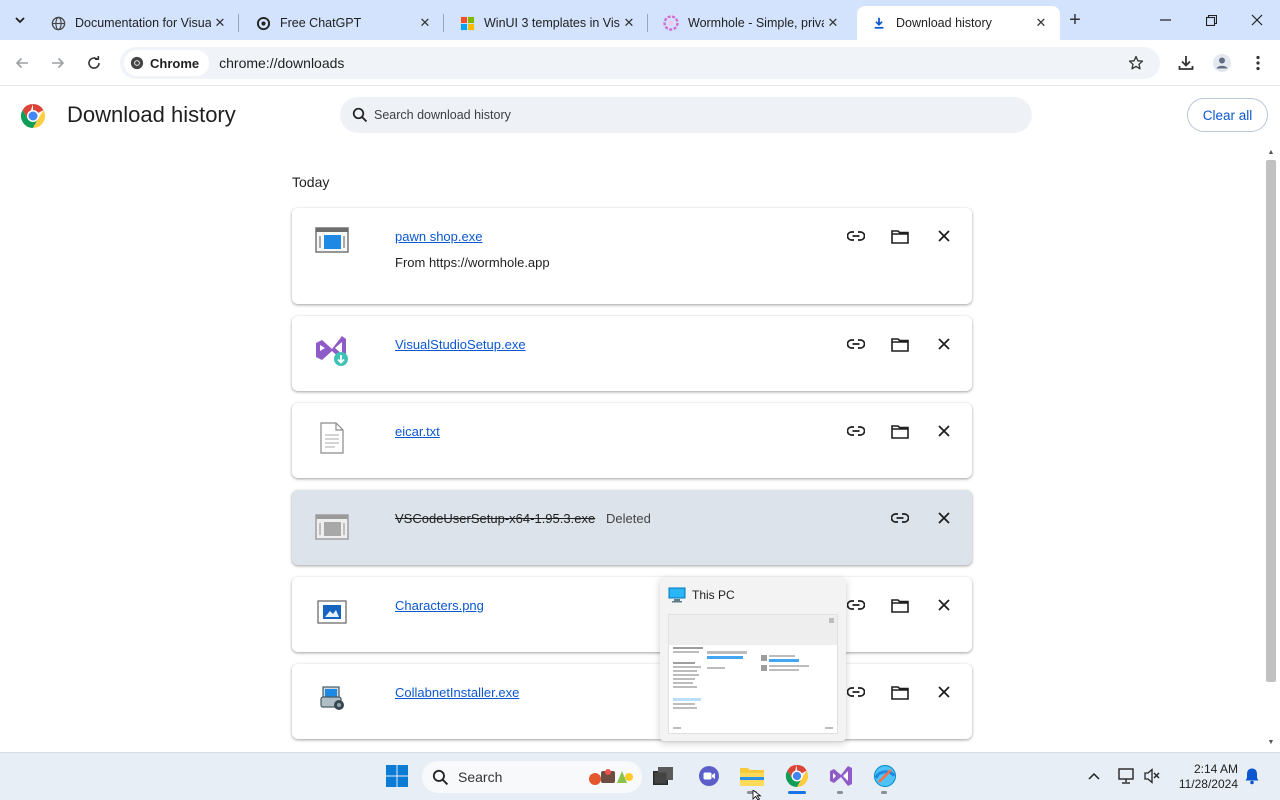 This screenshot has height=800, width=1280. Describe the element at coordinates (1211, 20) in the screenshot. I see `restore-button` at that location.